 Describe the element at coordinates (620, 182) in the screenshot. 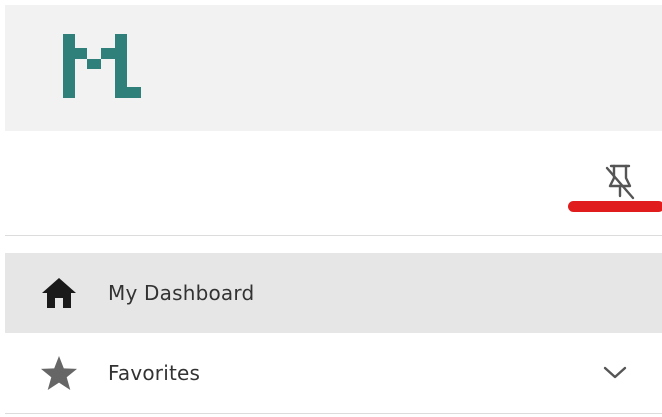

I see `unpin-icon` at that location.